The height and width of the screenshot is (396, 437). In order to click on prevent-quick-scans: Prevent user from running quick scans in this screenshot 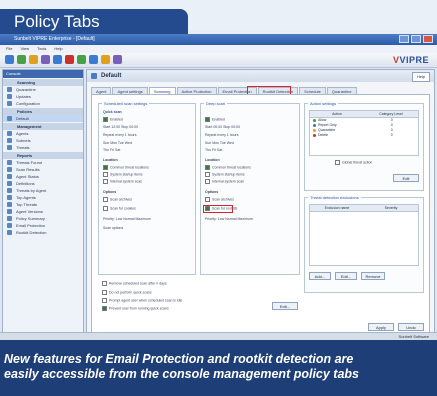, I will do `click(135, 308)`.